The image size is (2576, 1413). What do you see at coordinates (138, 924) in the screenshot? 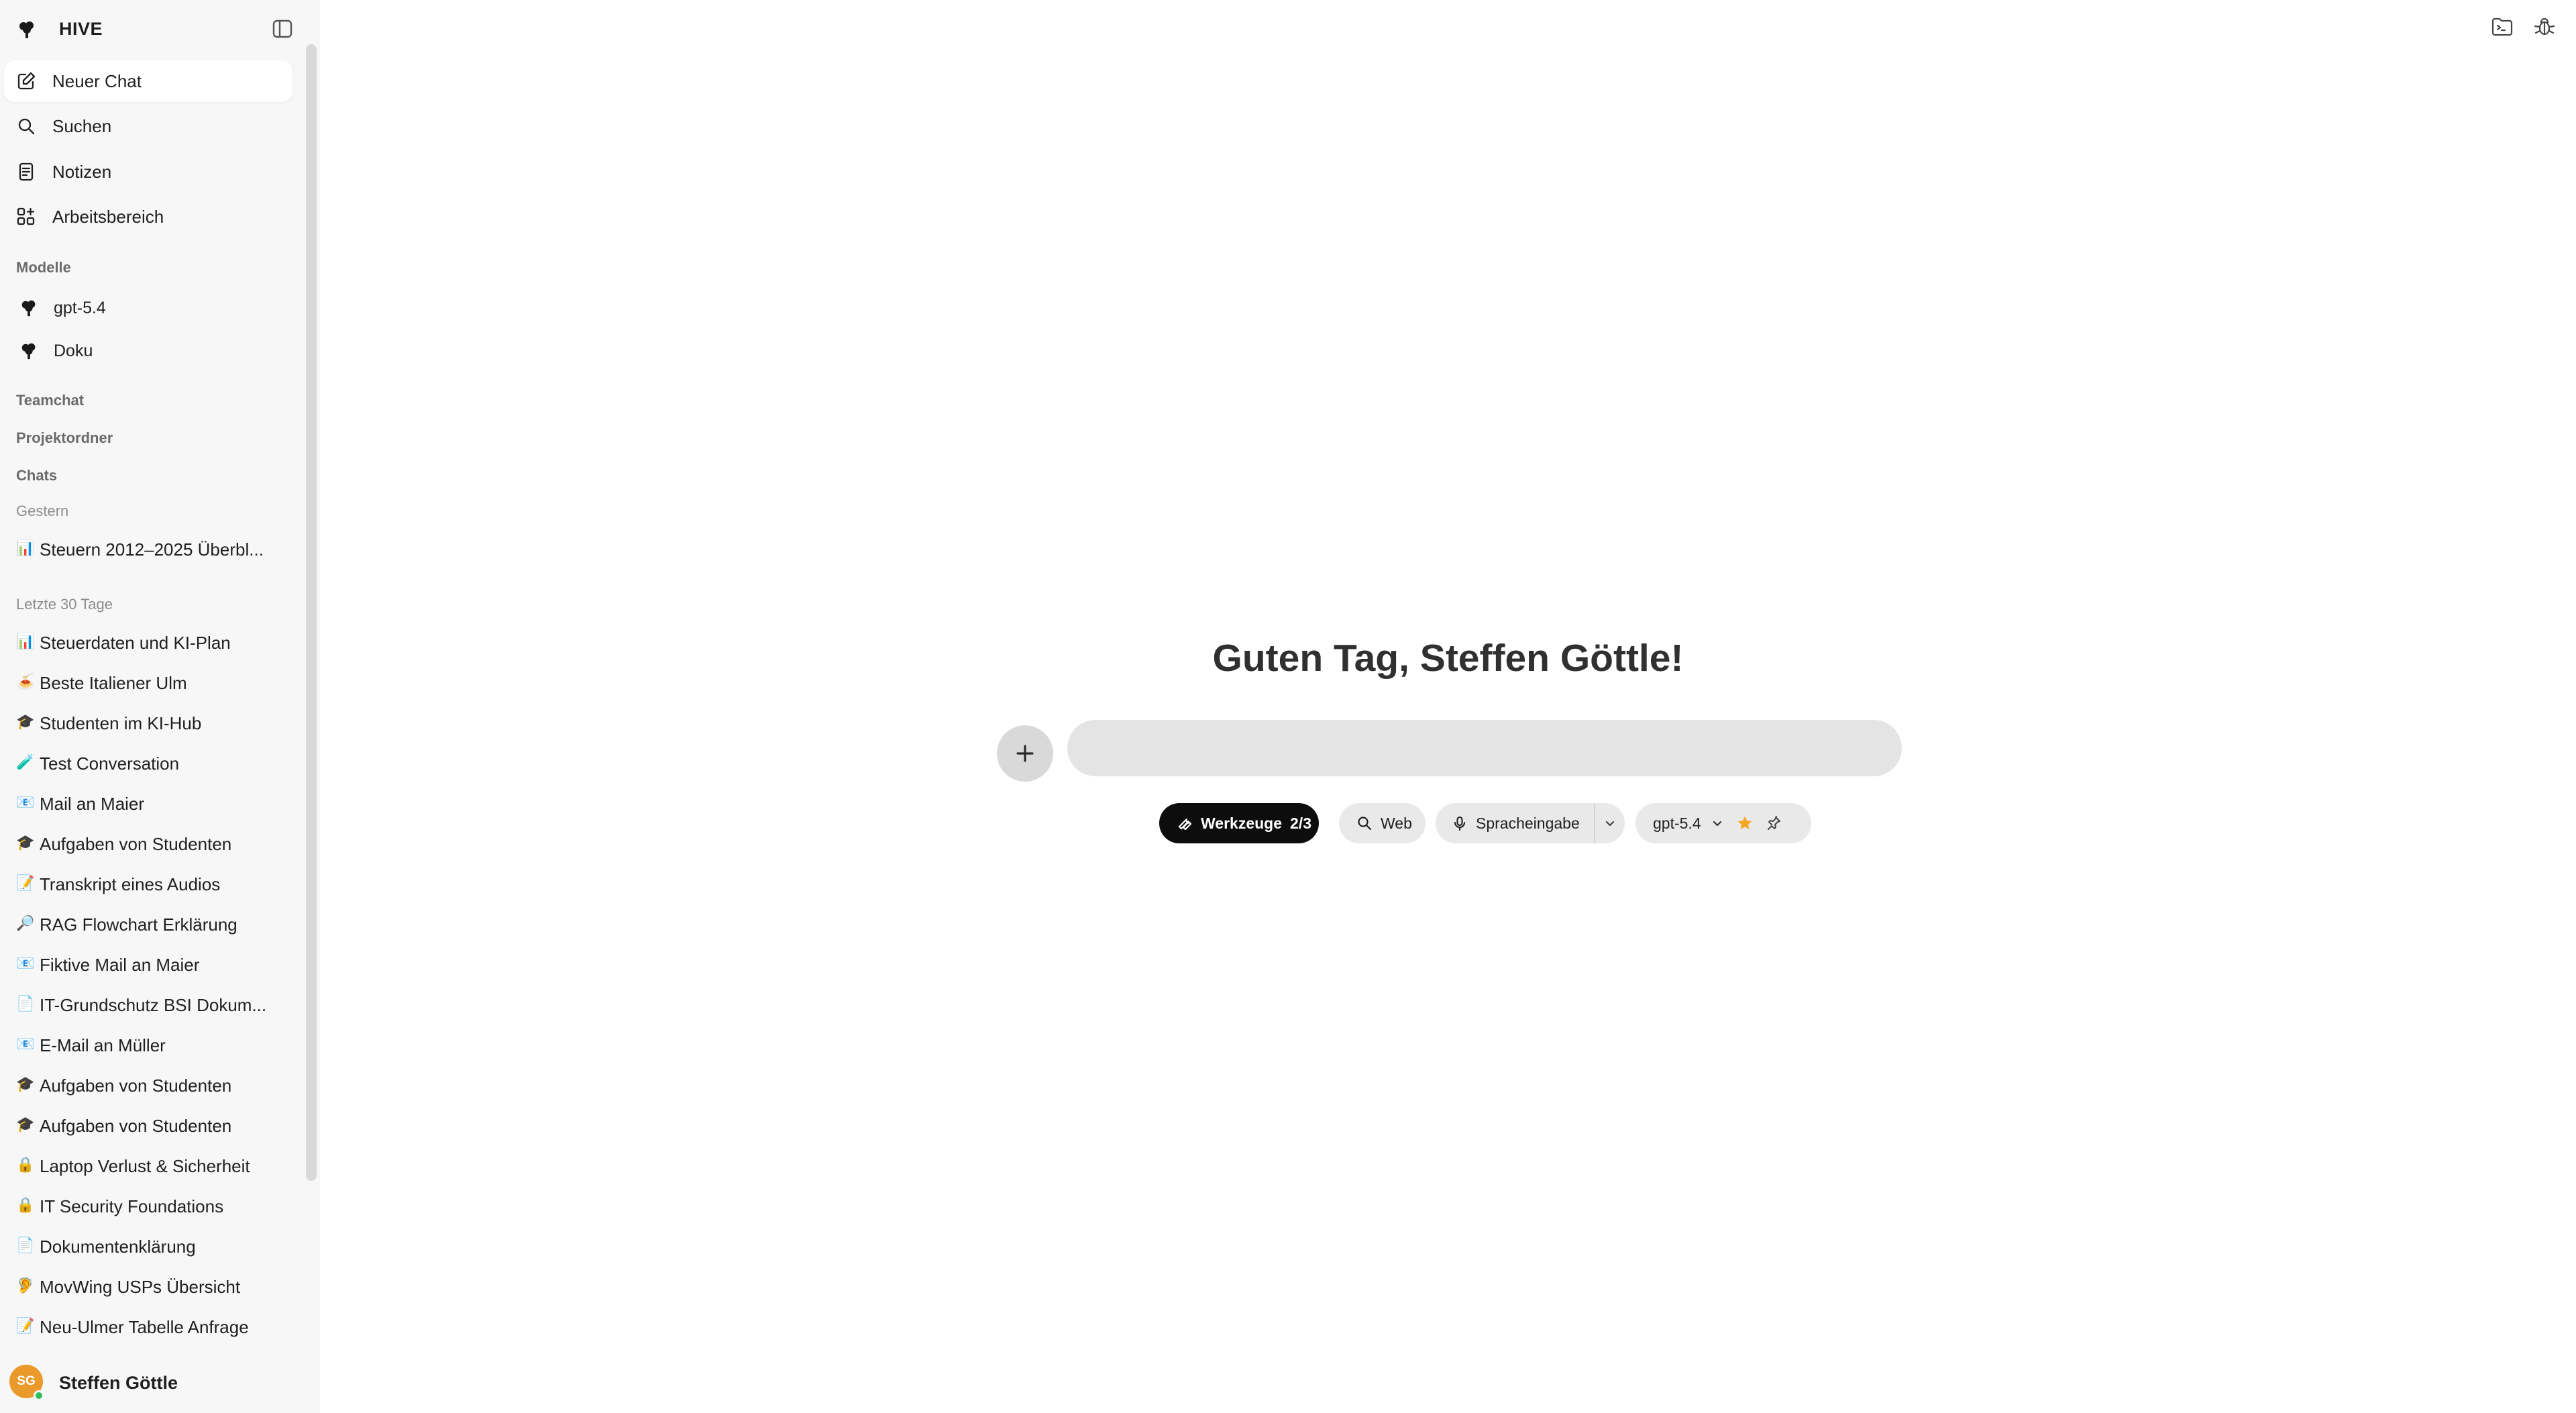
I see `chat-title: RAG Flowchart Erklärung` at bounding box center [138, 924].